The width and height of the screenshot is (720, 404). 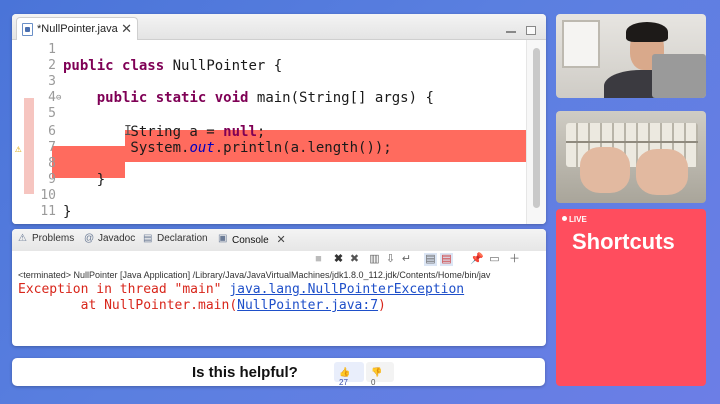 What do you see at coordinates (662, 172) in the screenshot?
I see `right-hand` at bounding box center [662, 172].